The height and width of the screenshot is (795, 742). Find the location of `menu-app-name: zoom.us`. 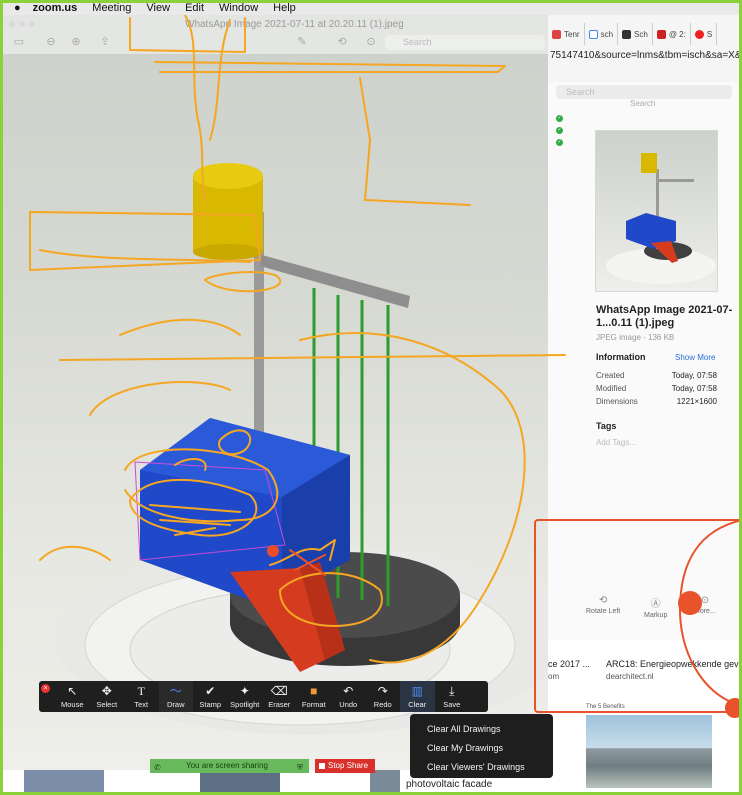

menu-app-name: zoom.us is located at coordinates (55, 8).